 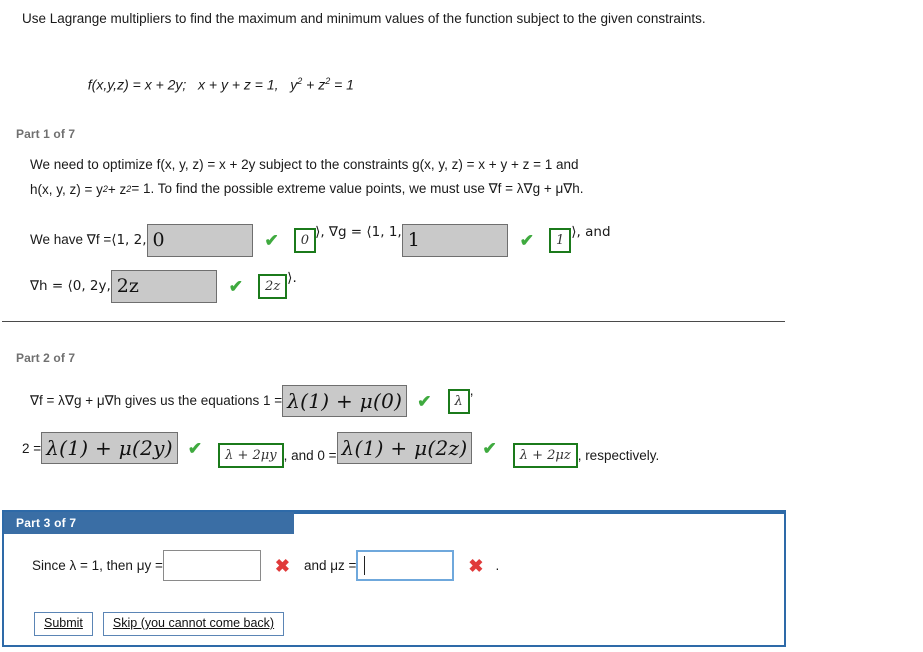 I want to click on equation-3-input-value: λ(1) + μ(2z), so click(x=404, y=448).